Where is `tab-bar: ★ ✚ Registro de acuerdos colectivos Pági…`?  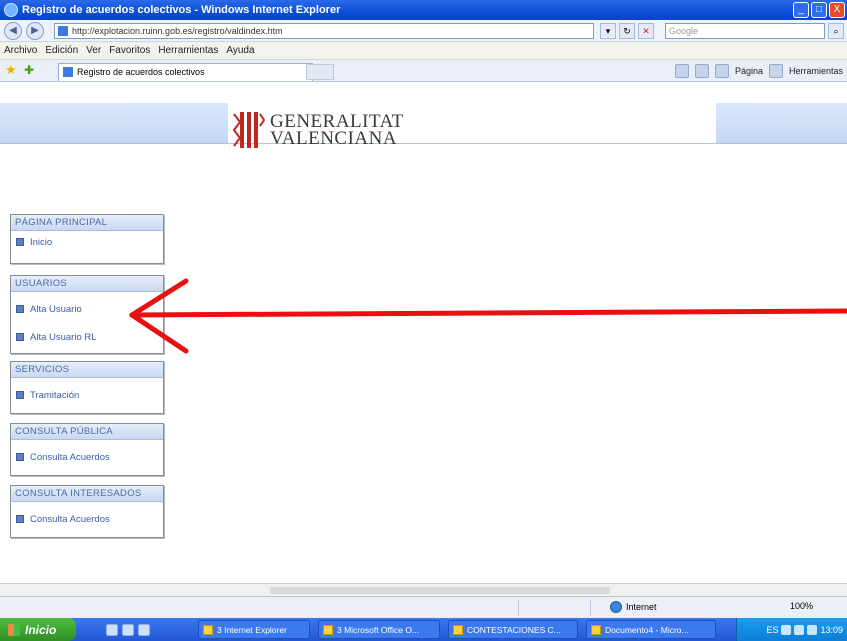
tab-bar: ★ ✚ Registro de acuerdos colectivos Pági… is located at coordinates (423, 71).